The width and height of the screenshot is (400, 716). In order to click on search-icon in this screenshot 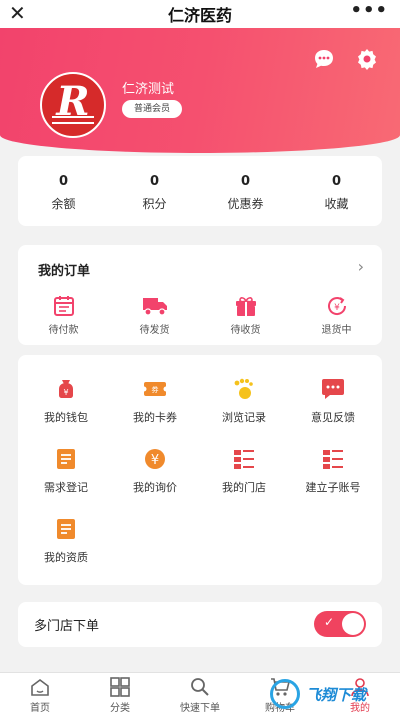, I will do `click(200, 687)`.